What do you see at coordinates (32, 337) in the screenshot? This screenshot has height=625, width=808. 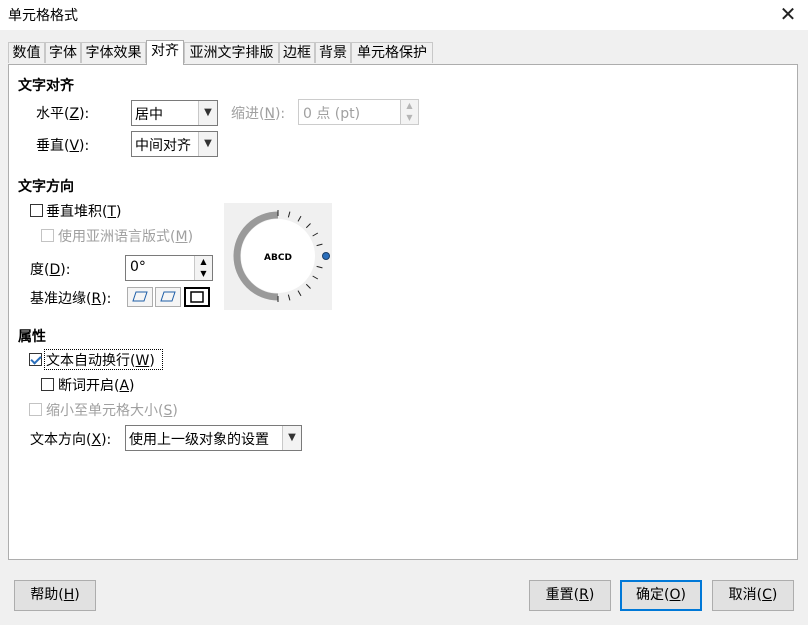 I see `section-properties: 属性` at bounding box center [32, 337].